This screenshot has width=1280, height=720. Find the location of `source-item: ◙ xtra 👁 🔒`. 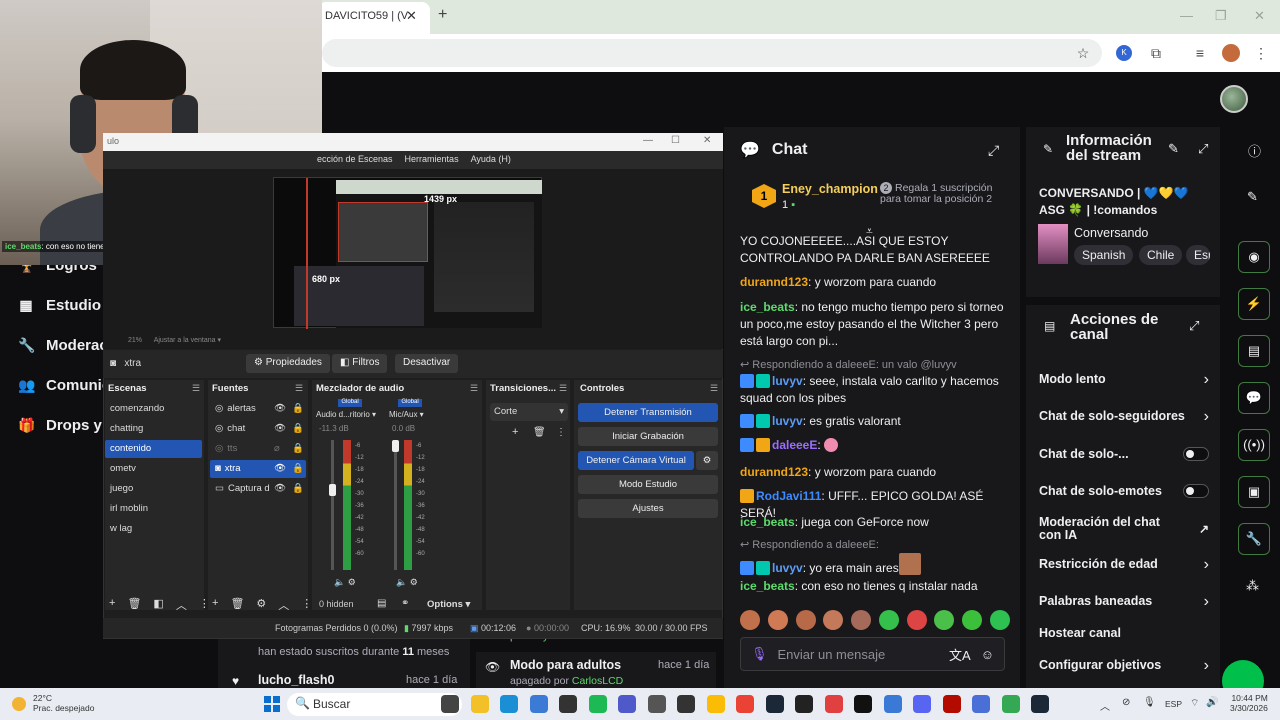

source-item: ◙ xtra 👁 🔒 is located at coordinates (258, 469).